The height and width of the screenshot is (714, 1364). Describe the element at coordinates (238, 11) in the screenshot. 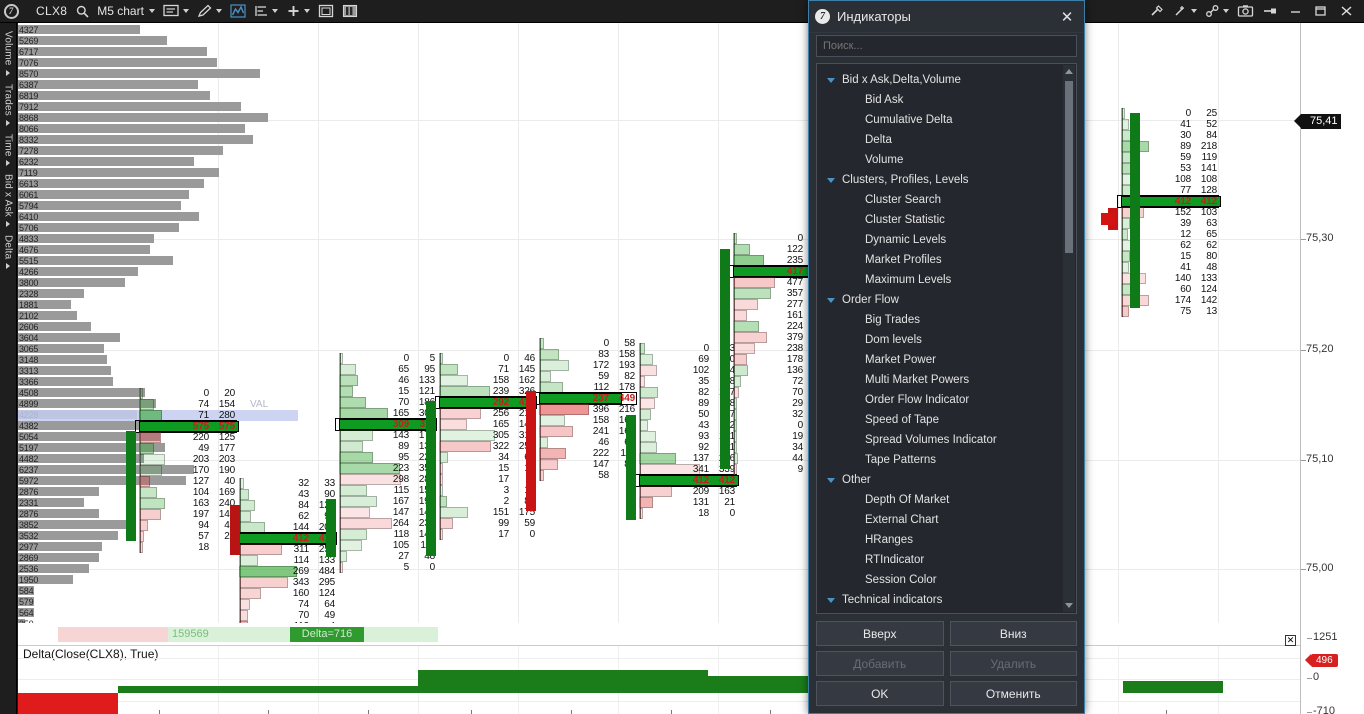

I see `indicators-icon` at that location.